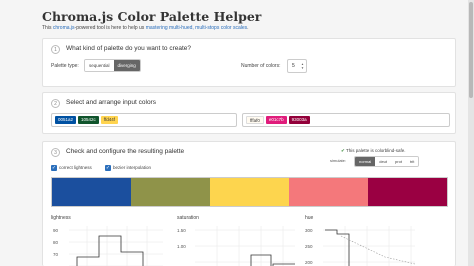  I want to click on scrollbar-thumb, so click(471, 50).